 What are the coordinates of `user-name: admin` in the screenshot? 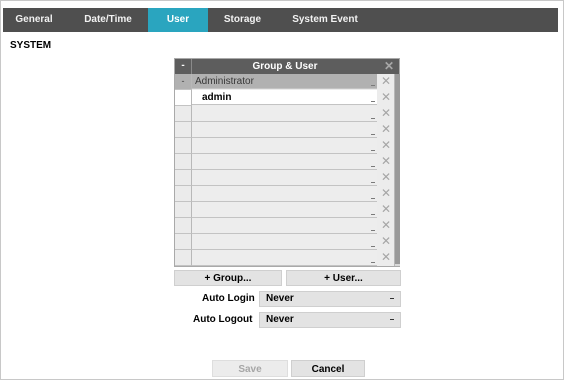 It's located at (284, 97).